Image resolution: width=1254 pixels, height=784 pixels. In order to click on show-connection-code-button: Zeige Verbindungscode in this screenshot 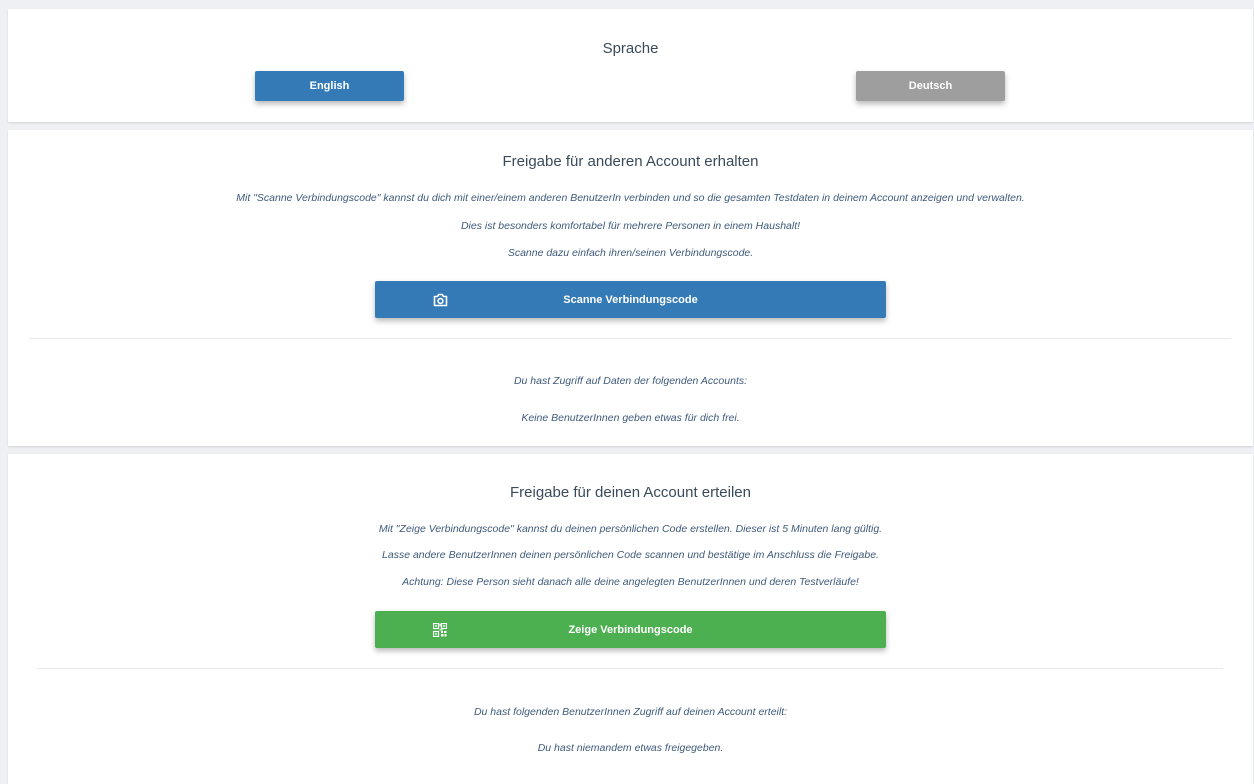, I will do `click(630, 629)`.